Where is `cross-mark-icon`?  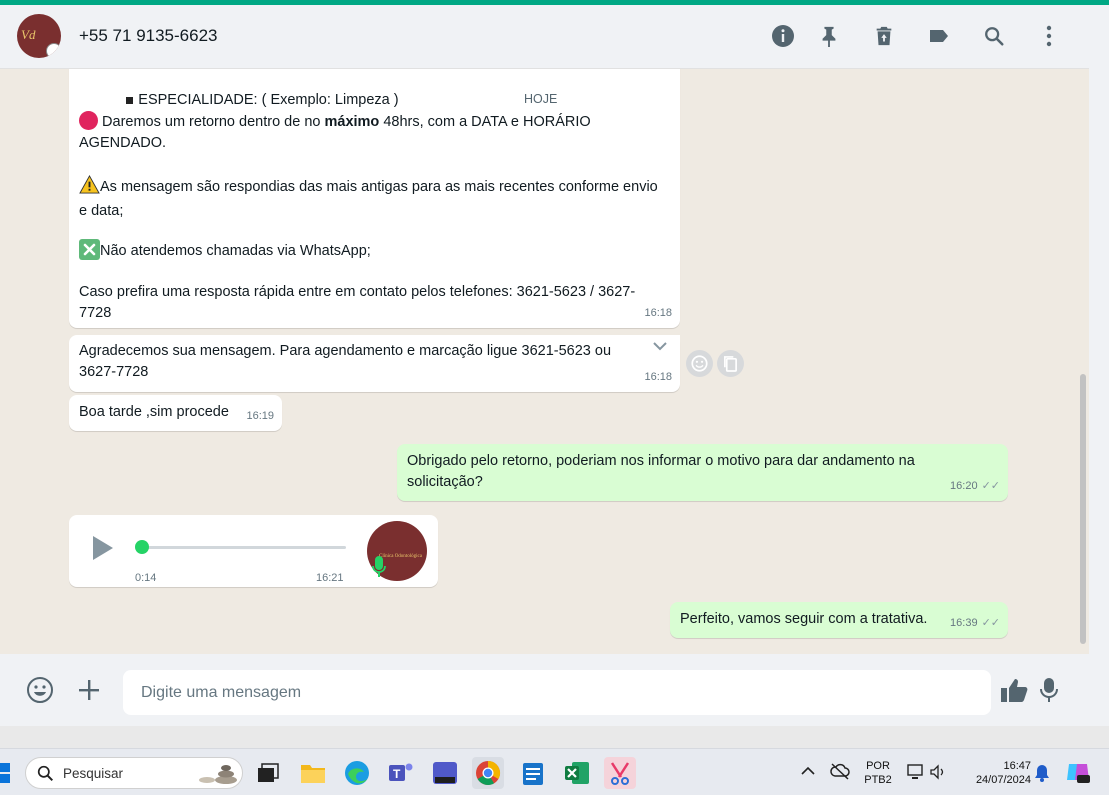
cross-mark-icon is located at coordinates (89, 249).